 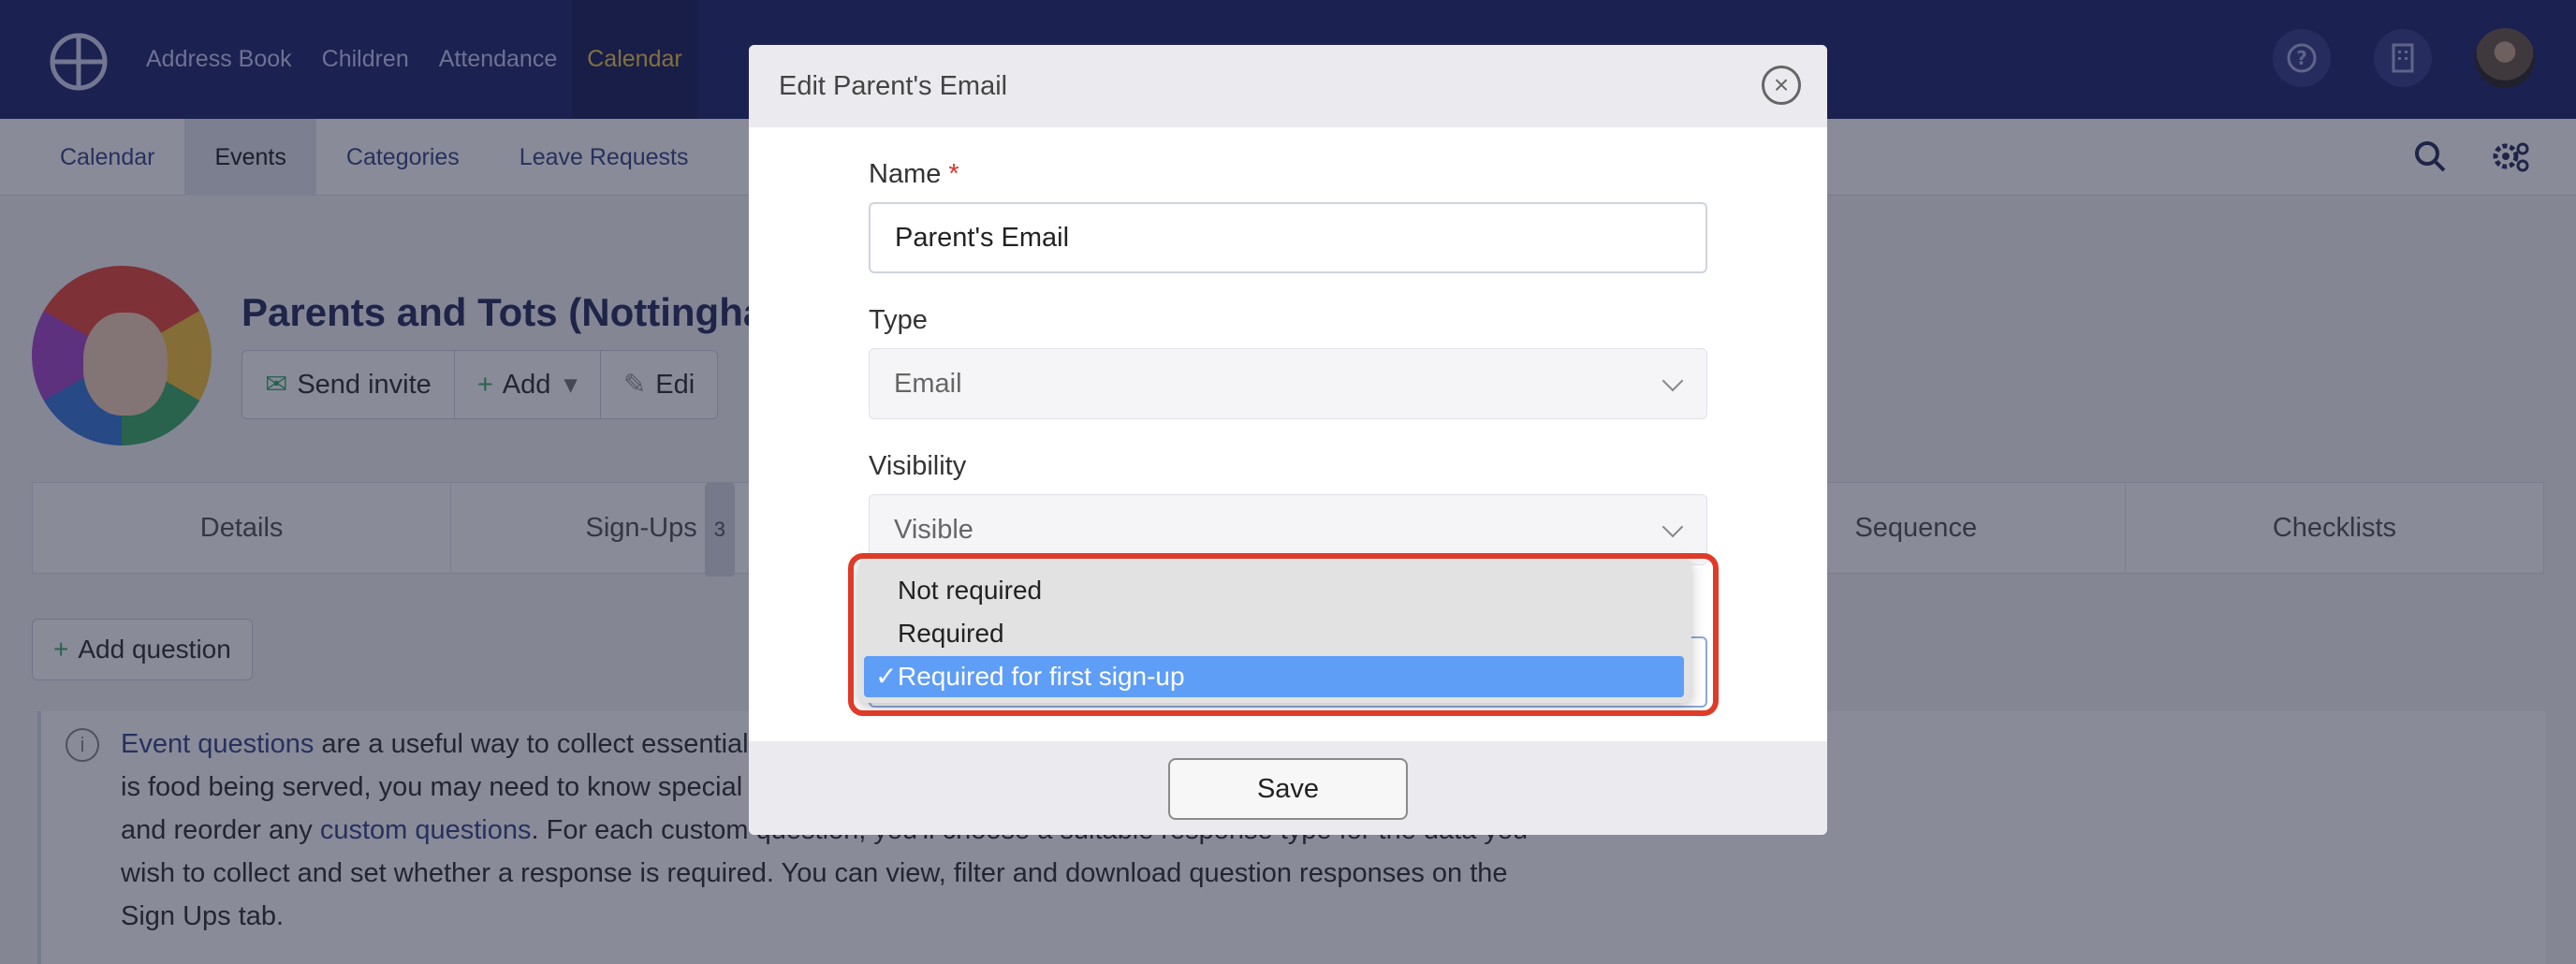 What do you see at coordinates (1781, 85) in the screenshot?
I see `close-icon: ×` at bounding box center [1781, 85].